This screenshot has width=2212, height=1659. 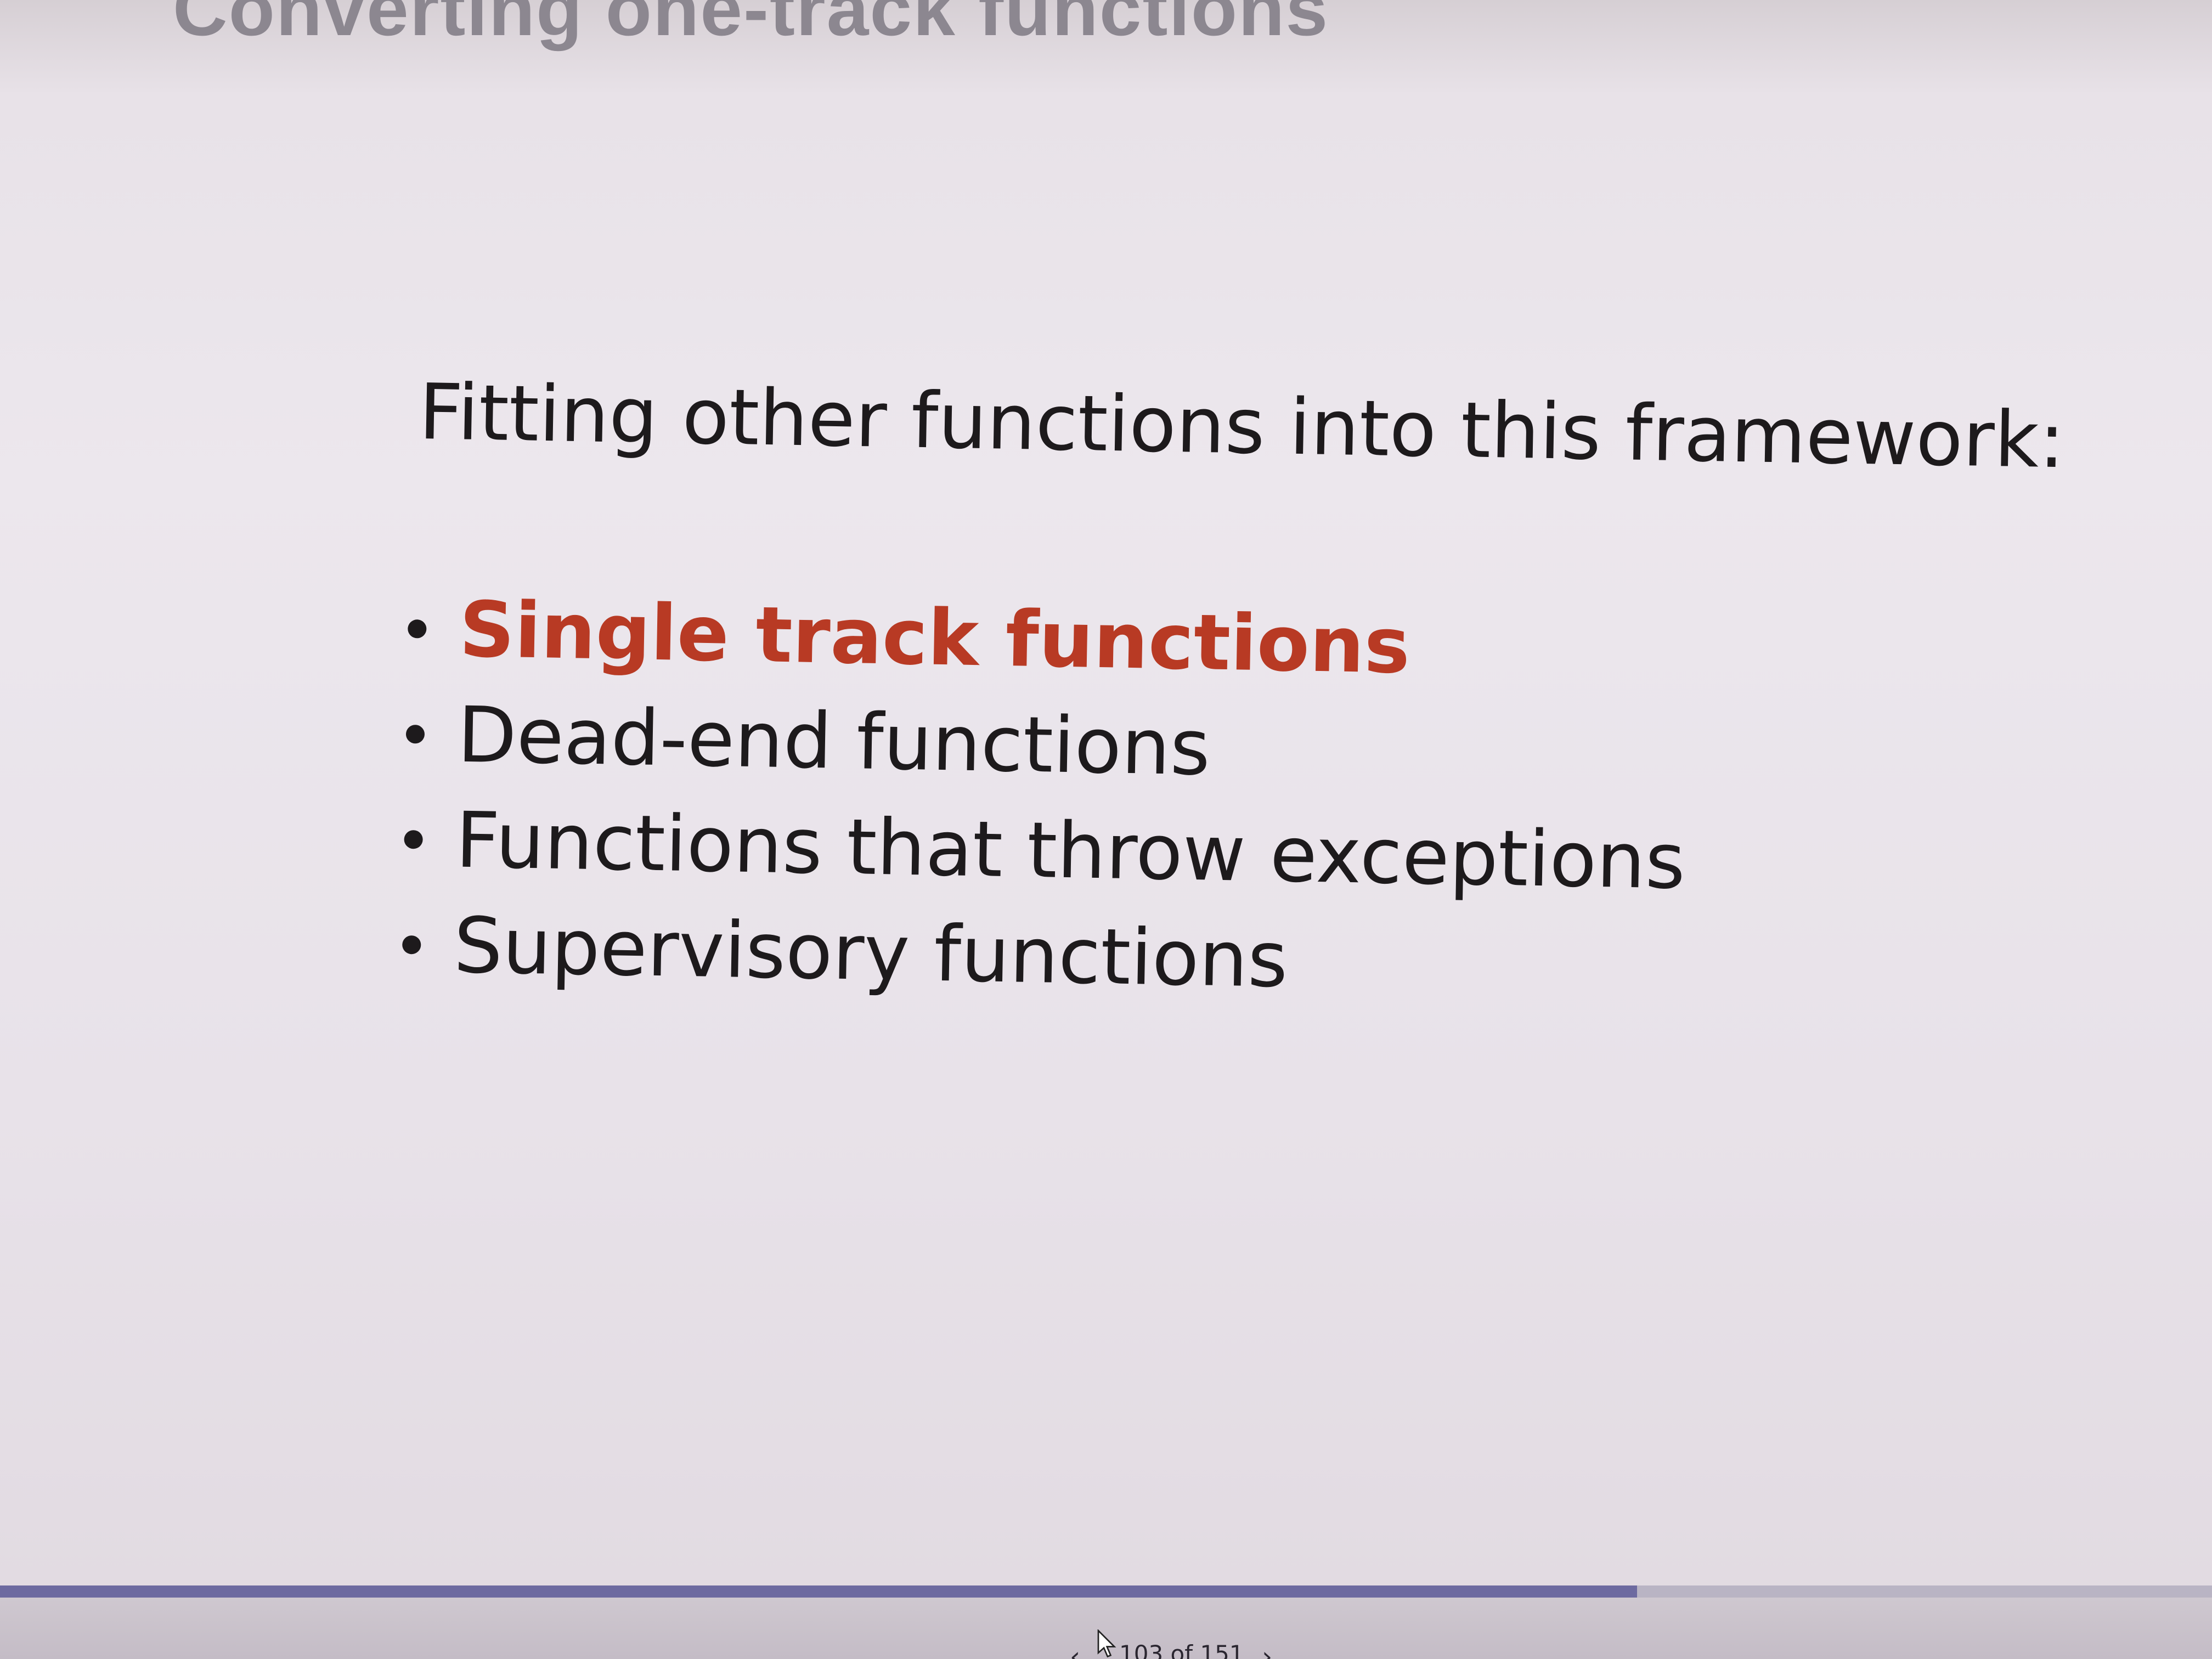 What do you see at coordinates (871, 953) in the screenshot?
I see `bullet-label: Supervisory functions` at bounding box center [871, 953].